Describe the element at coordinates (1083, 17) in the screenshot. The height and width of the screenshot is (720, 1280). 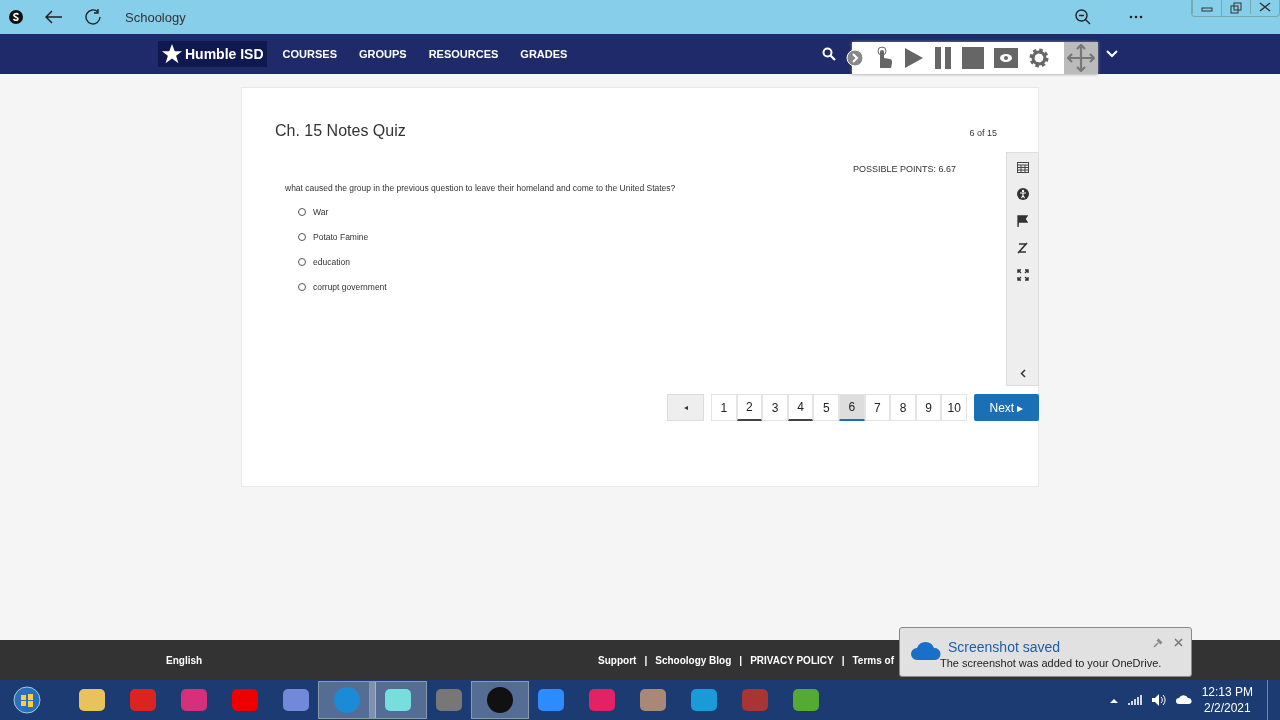
I see `zoom-out-icon` at that location.